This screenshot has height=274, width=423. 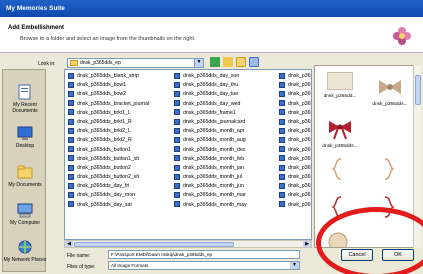 I want to click on lookin-value: dnsk_p365dds_ep, so click(x=100, y=63).